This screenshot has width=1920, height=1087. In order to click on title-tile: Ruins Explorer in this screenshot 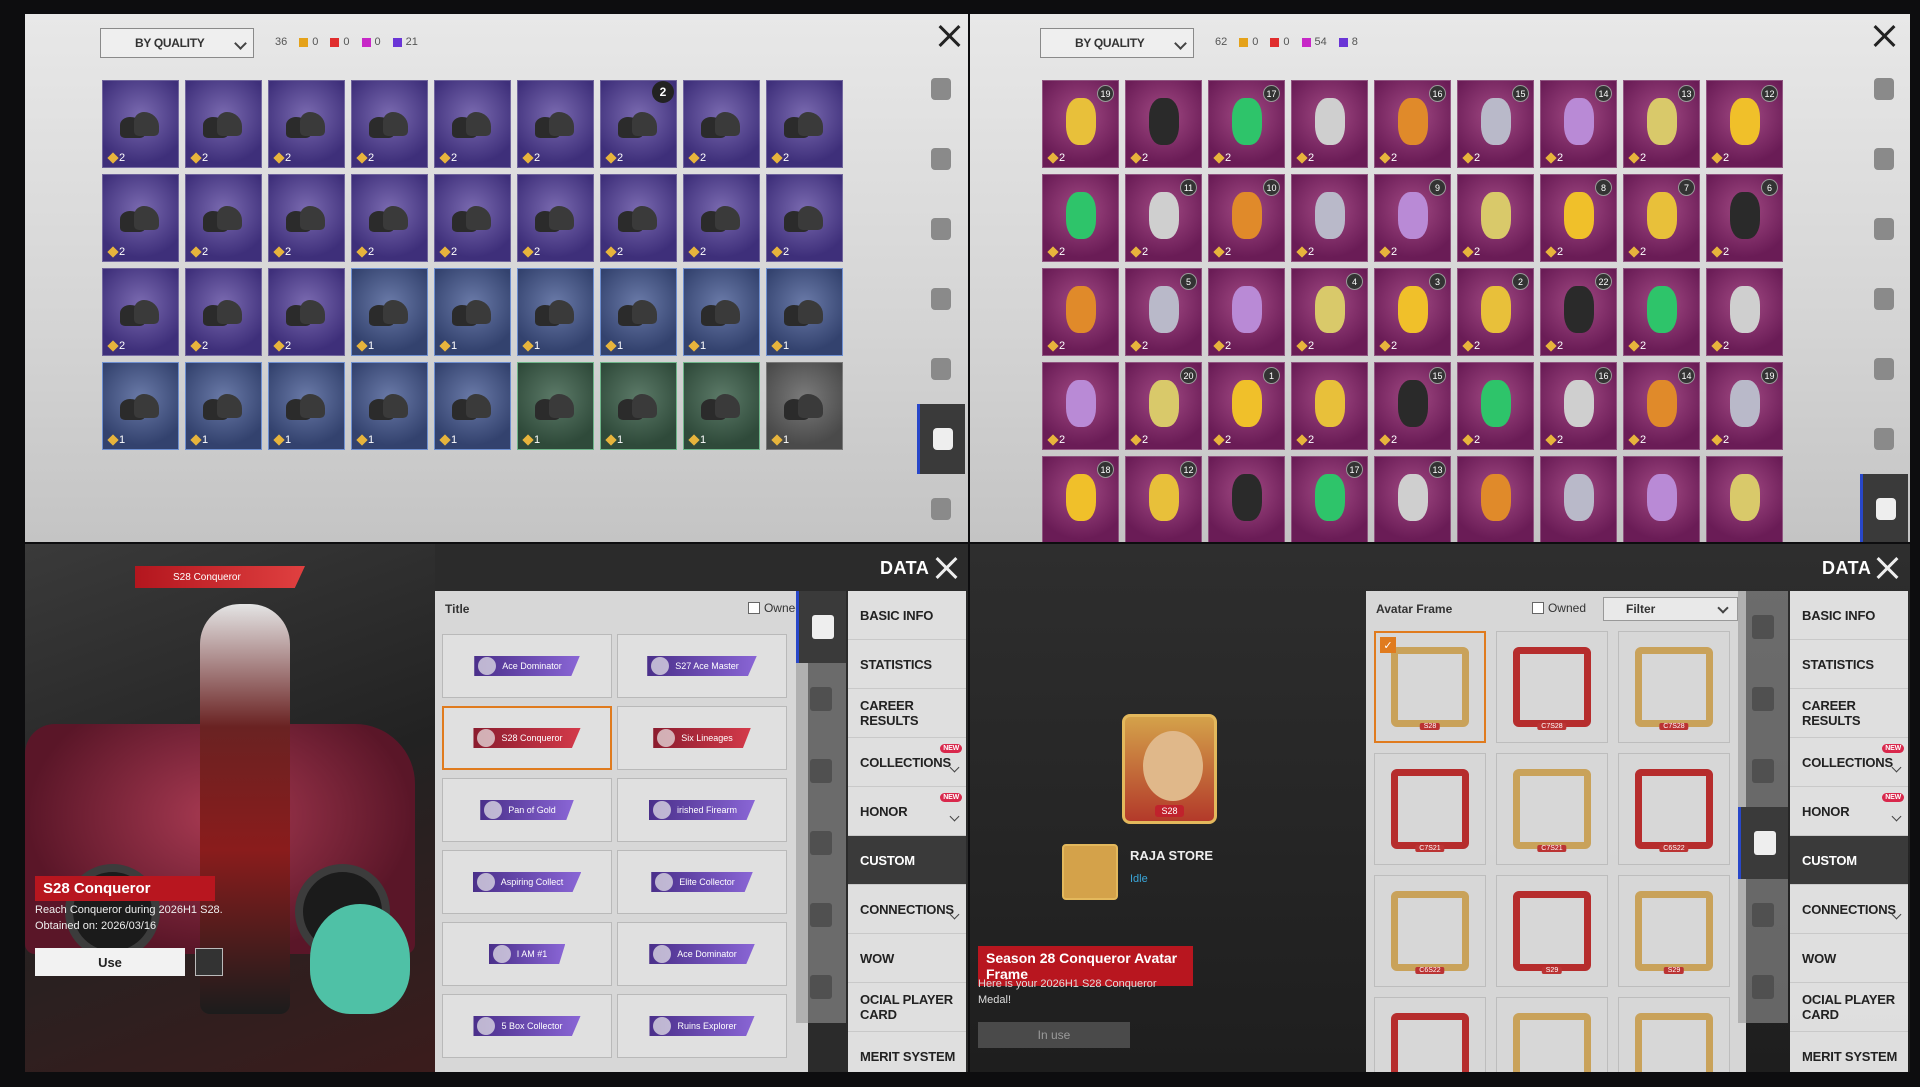, I will do `click(702, 1026)`.